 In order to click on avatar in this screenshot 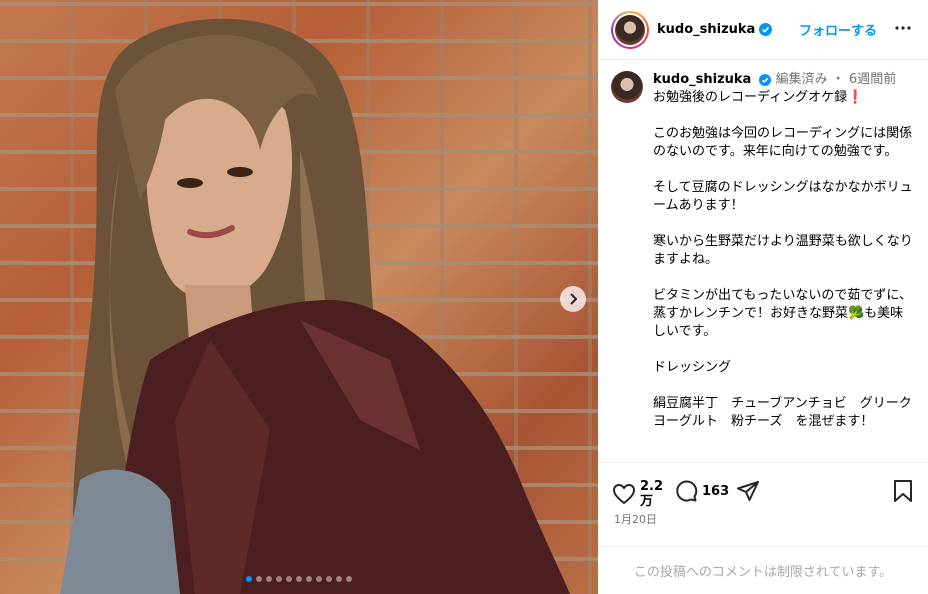, I will do `click(630, 29)`.